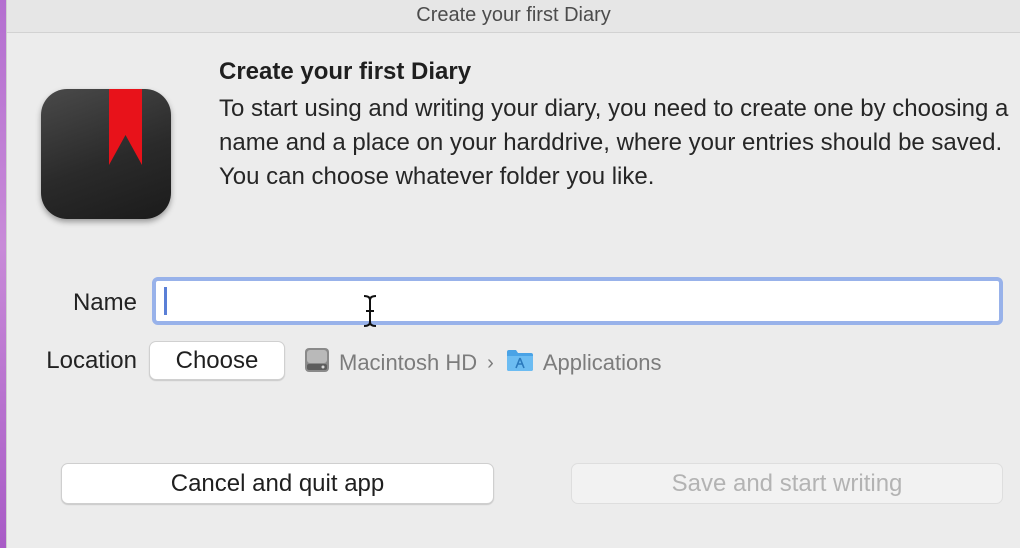 Image resolution: width=1020 pixels, height=548 pixels. I want to click on cancel-and-quit-button: Cancel and quit app, so click(277, 483).